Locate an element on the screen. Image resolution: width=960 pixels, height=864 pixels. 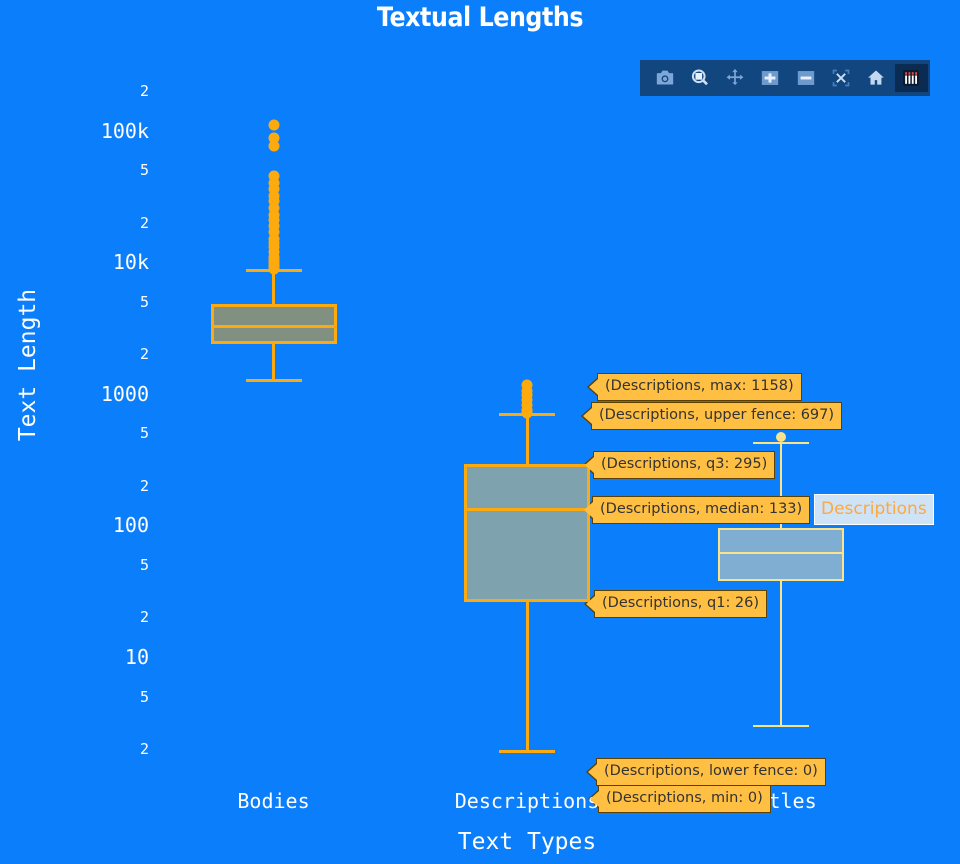
y-axis-title: Text Length is located at coordinates (28, 365).